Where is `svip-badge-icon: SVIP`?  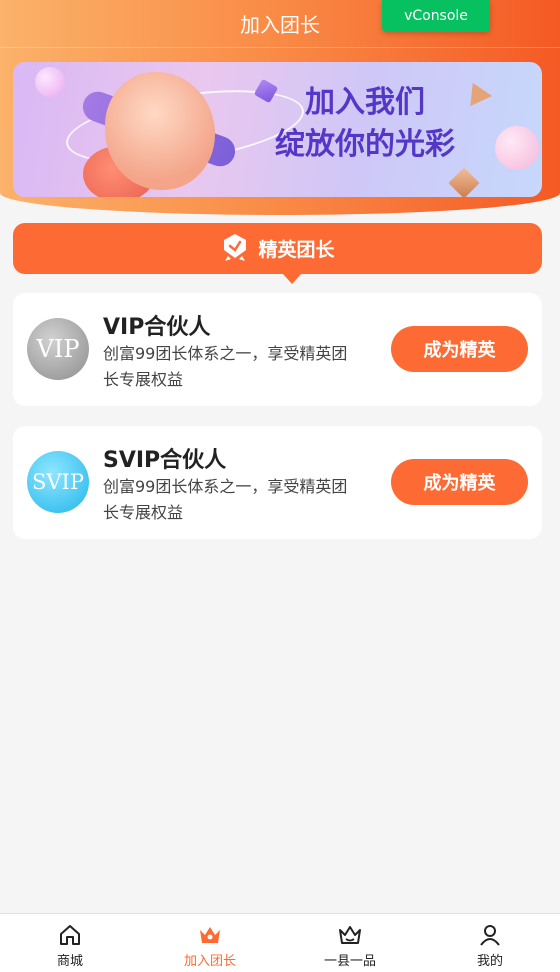 svip-badge-icon: SVIP is located at coordinates (58, 482).